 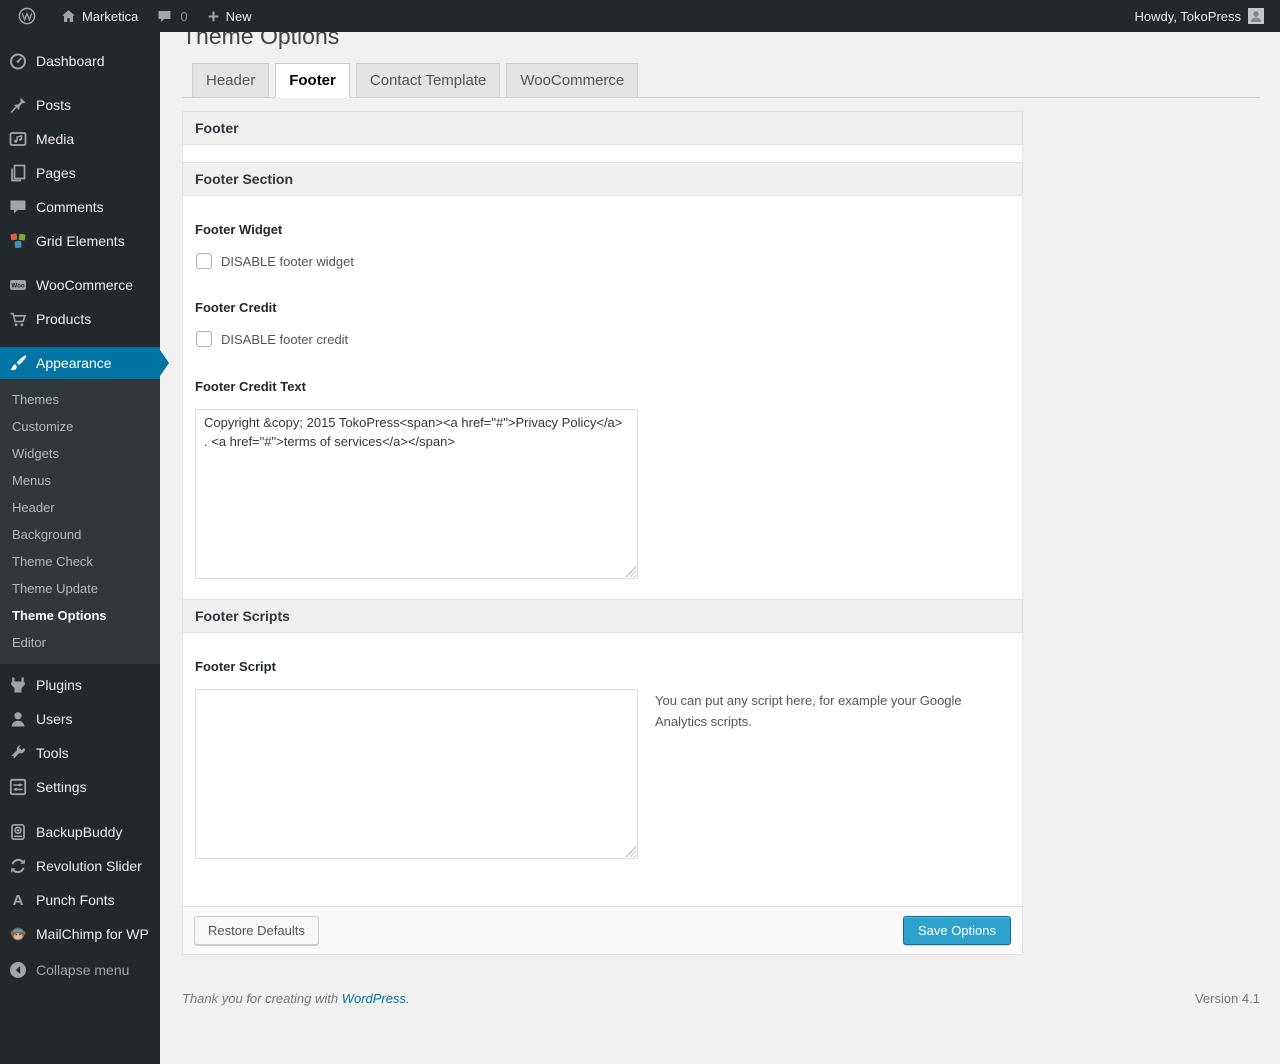 I want to click on sidebar-item-plugins: Plugins, so click(x=80, y=685).